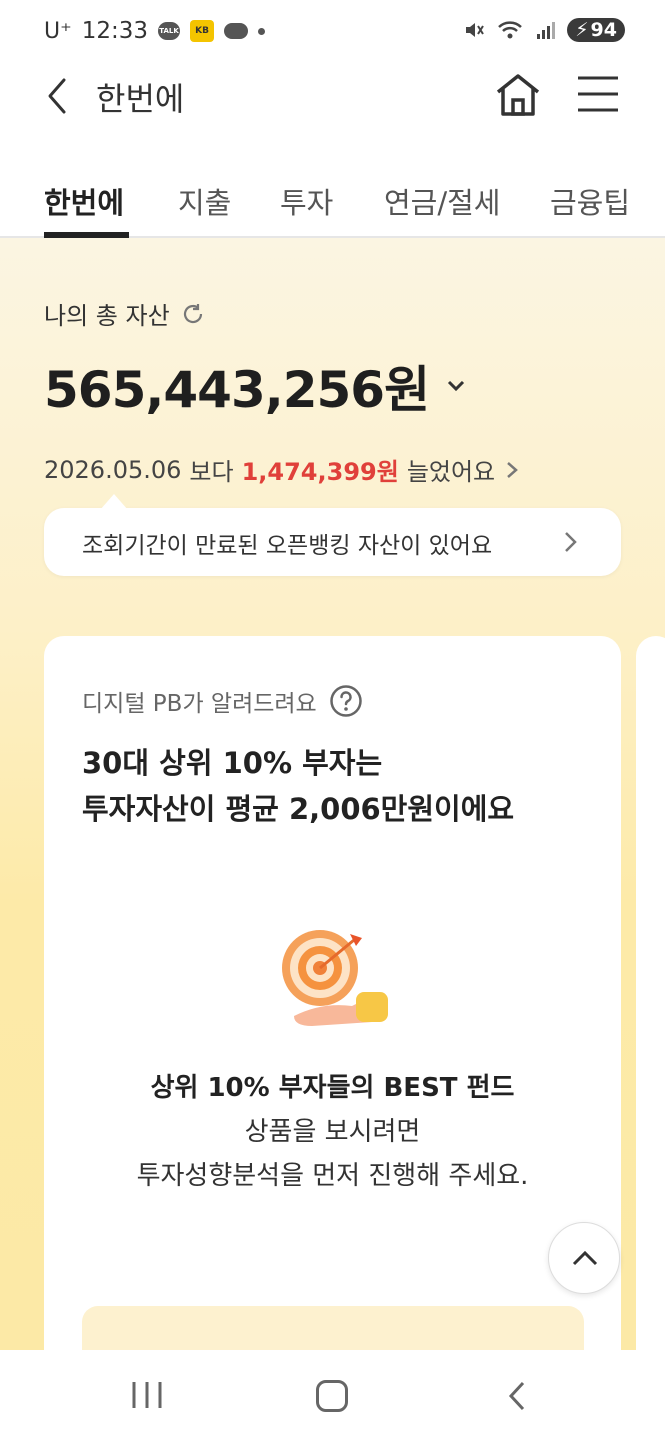  I want to click on page-title: 한번에, so click(140, 99).